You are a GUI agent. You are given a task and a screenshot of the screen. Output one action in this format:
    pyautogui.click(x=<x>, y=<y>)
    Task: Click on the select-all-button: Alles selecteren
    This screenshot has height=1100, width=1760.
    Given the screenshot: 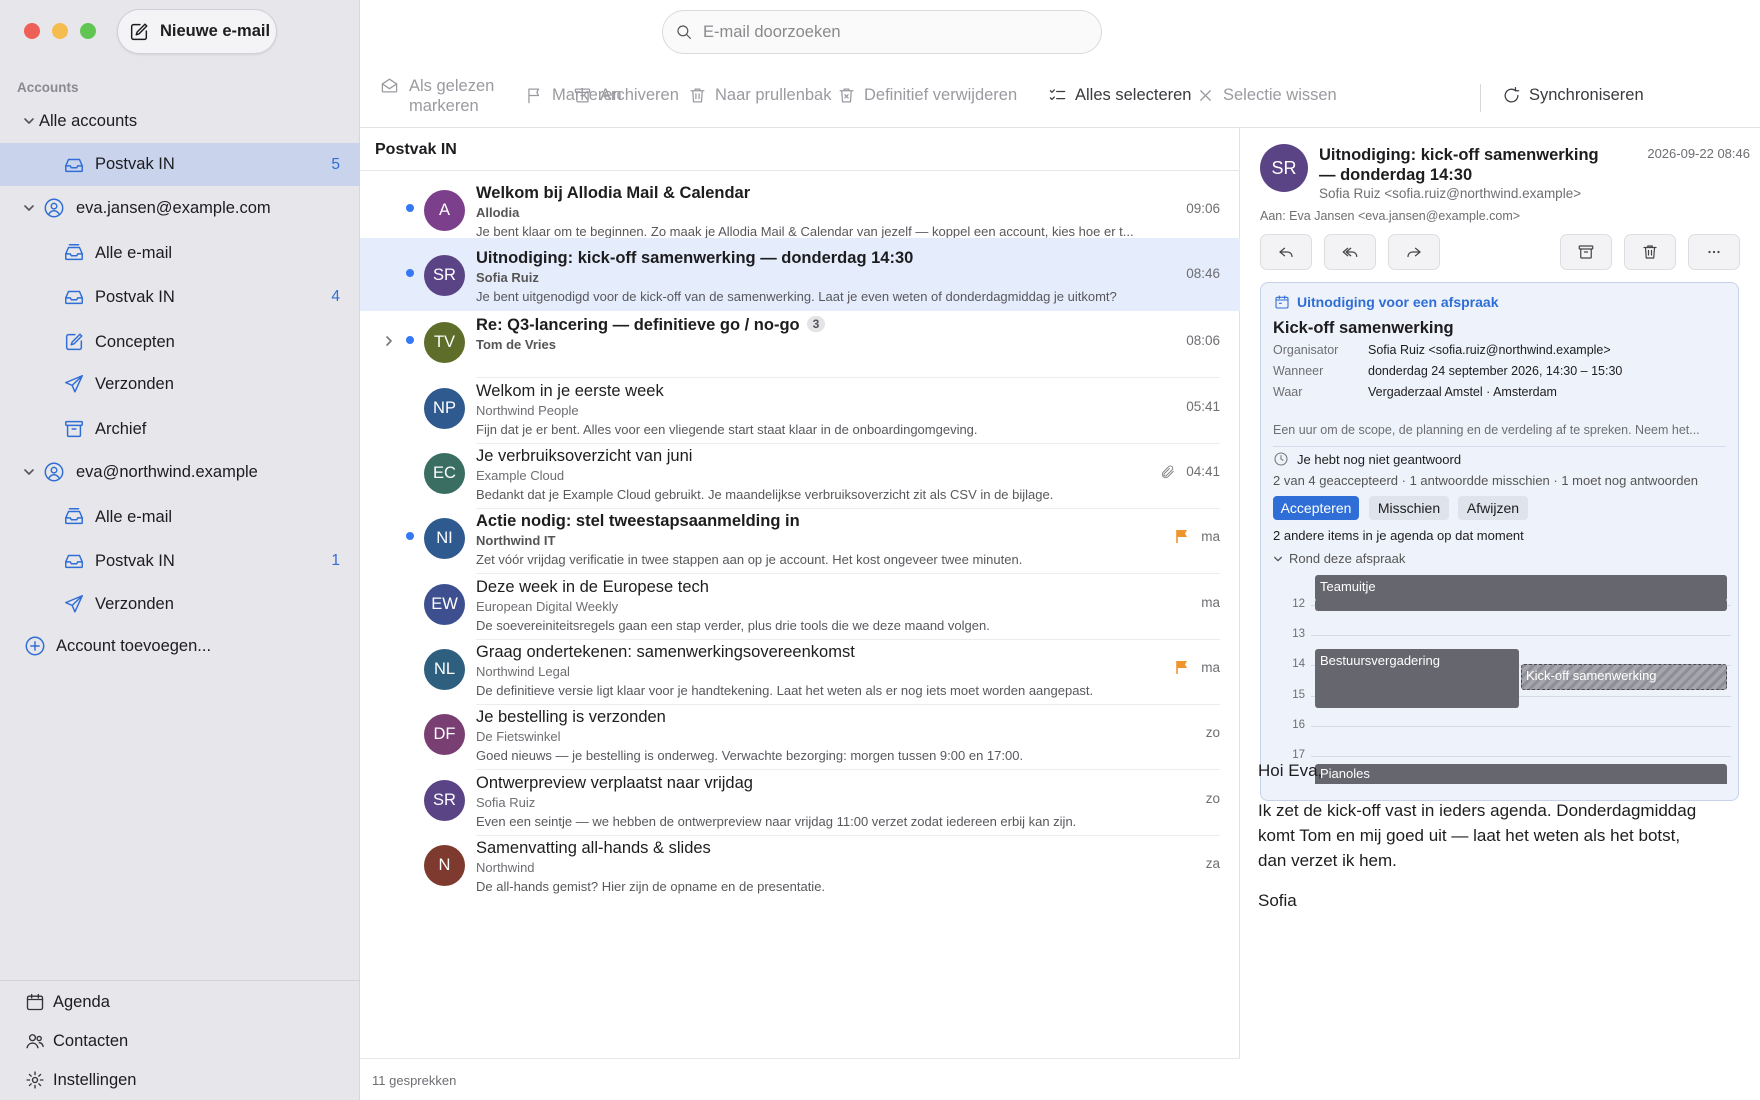 What is the action you would take?
    pyautogui.click(x=1119, y=95)
    